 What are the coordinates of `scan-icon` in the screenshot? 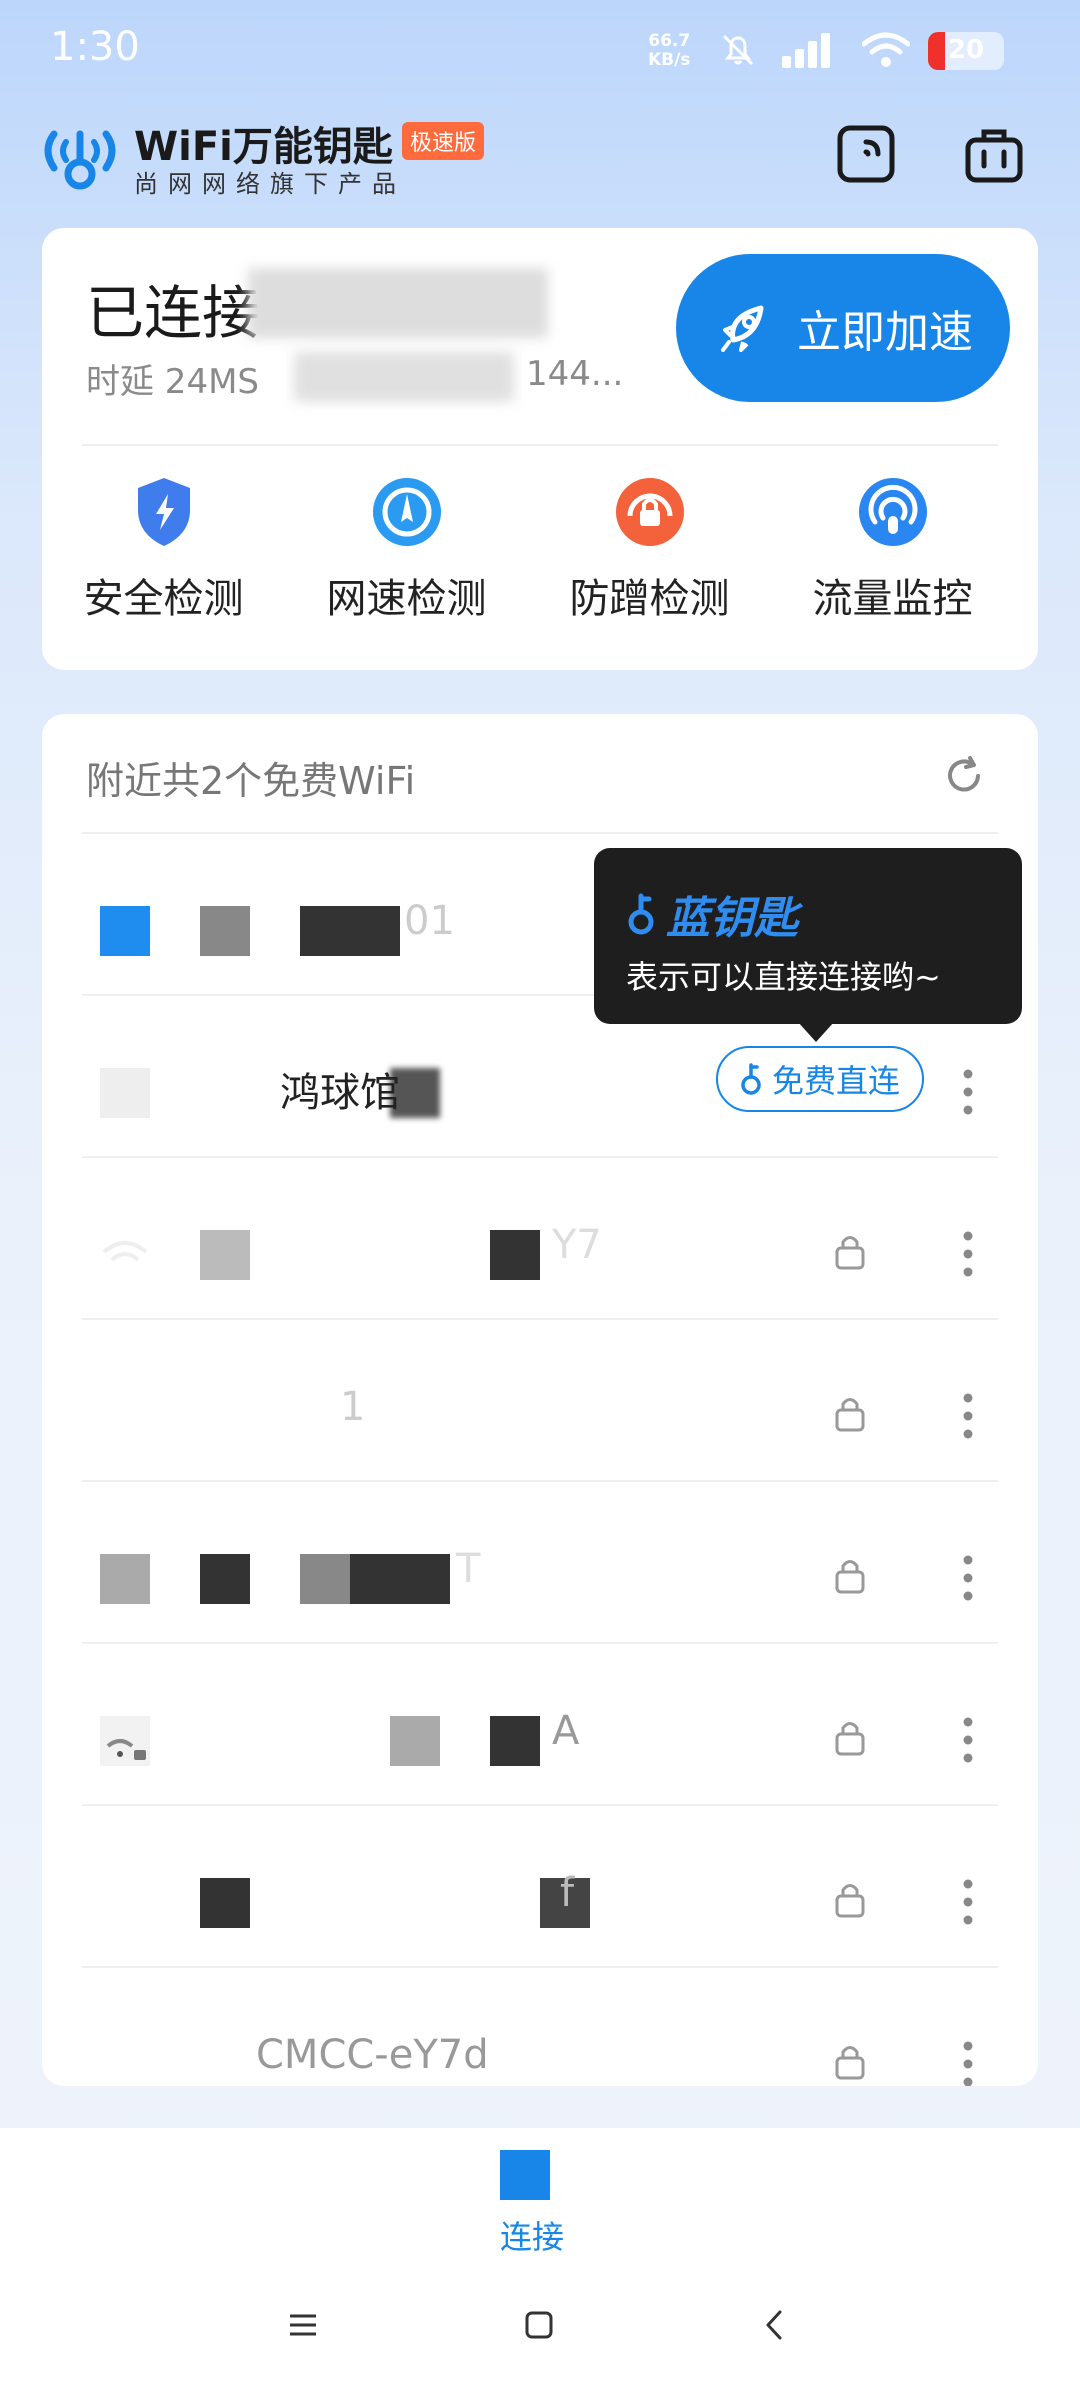 It's located at (866, 154).